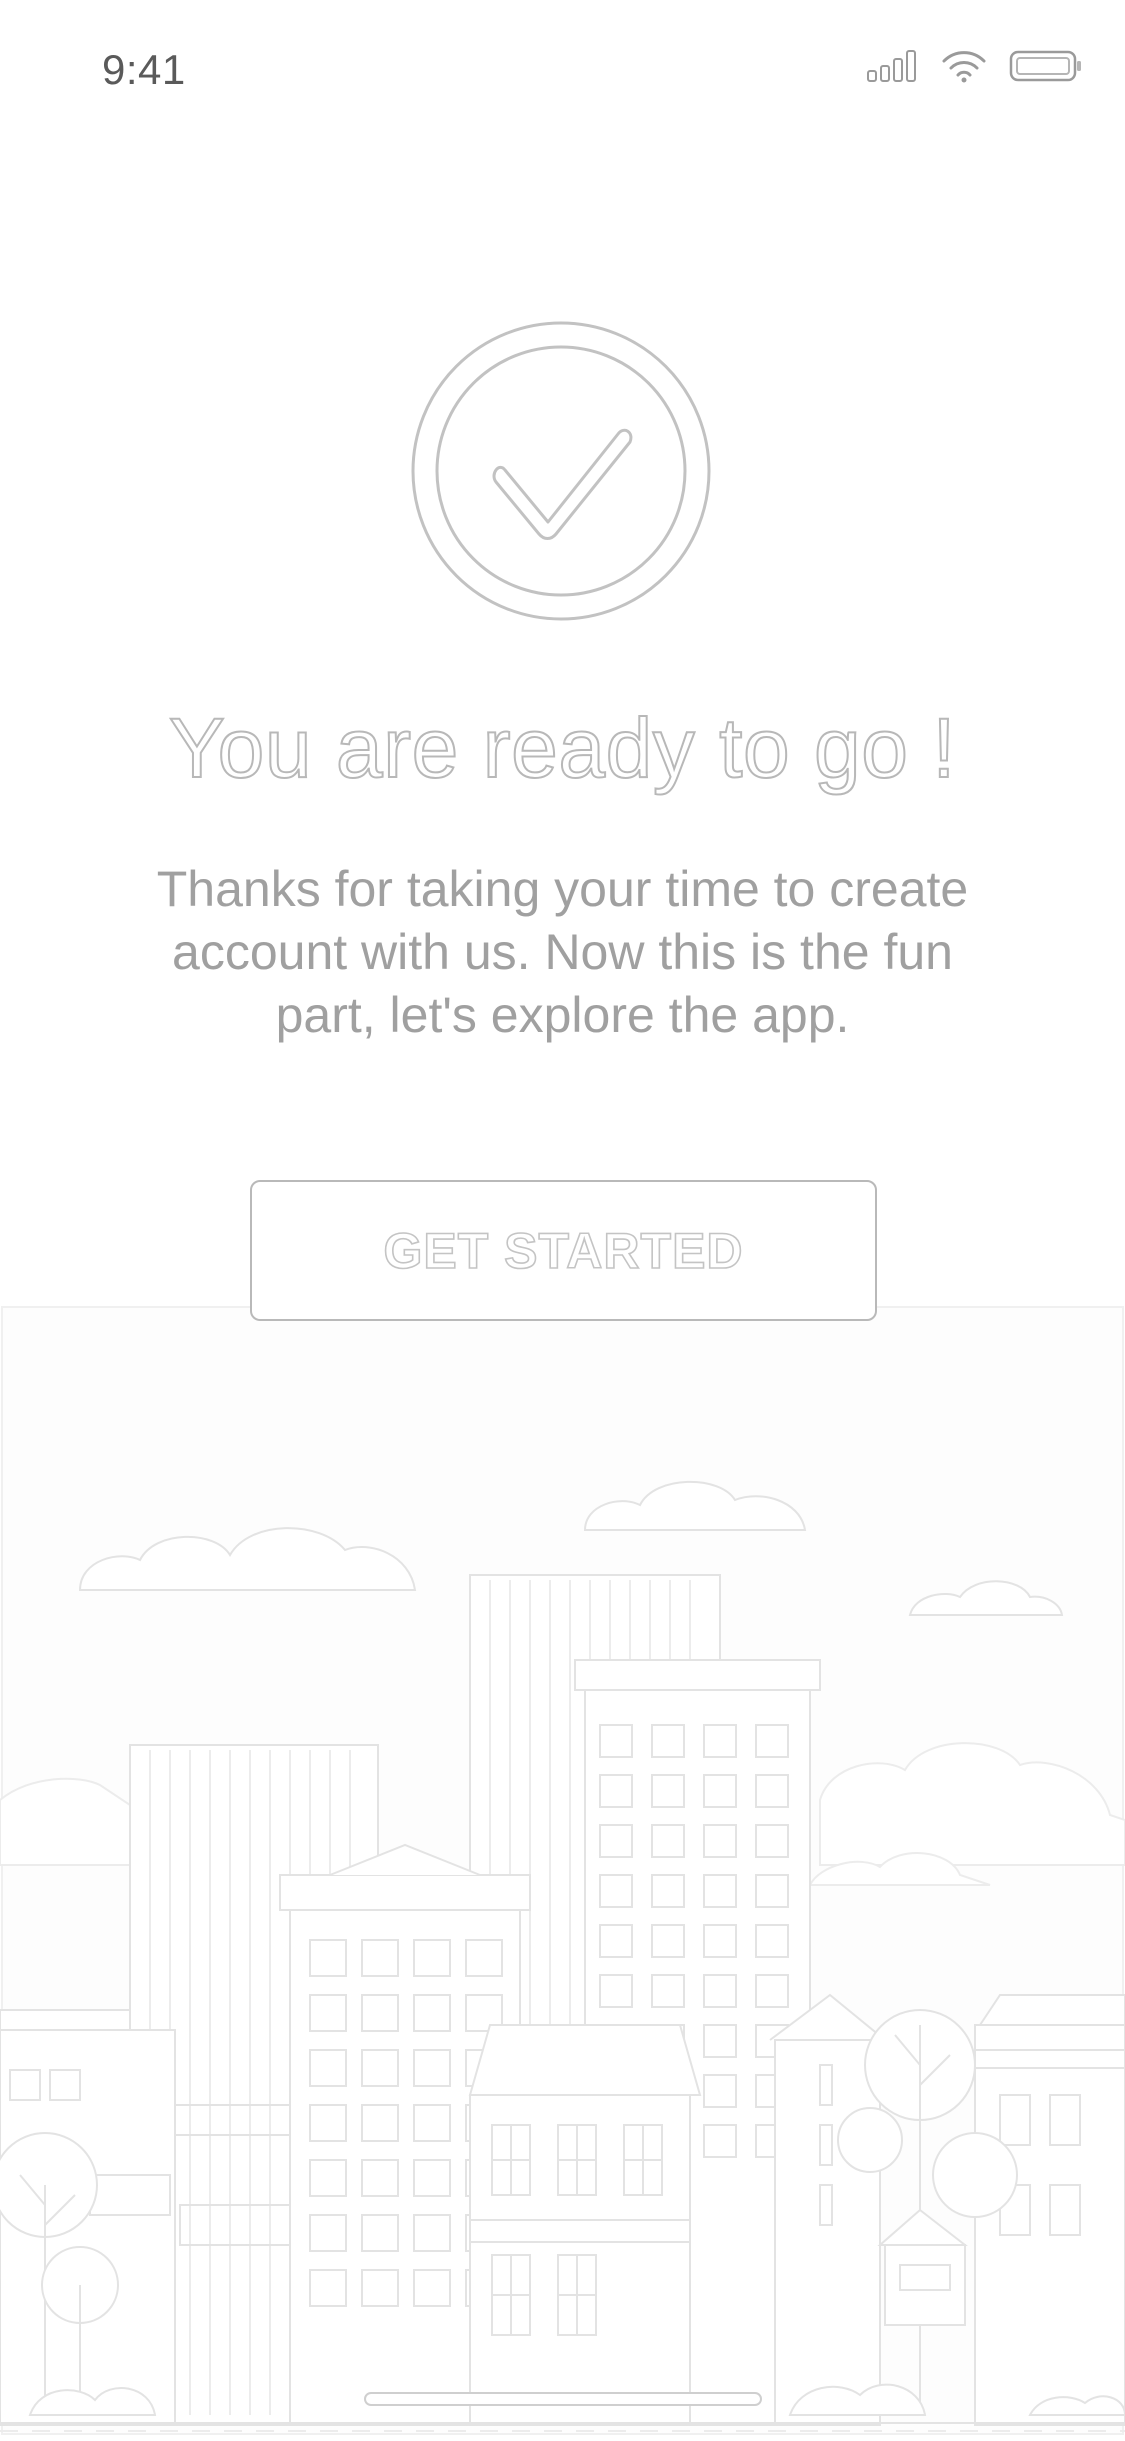 Image resolution: width=1125 pixels, height=2441 pixels. Describe the element at coordinates (562, 70) in the screenshot. I see `status-bar: 9:41` at that location.